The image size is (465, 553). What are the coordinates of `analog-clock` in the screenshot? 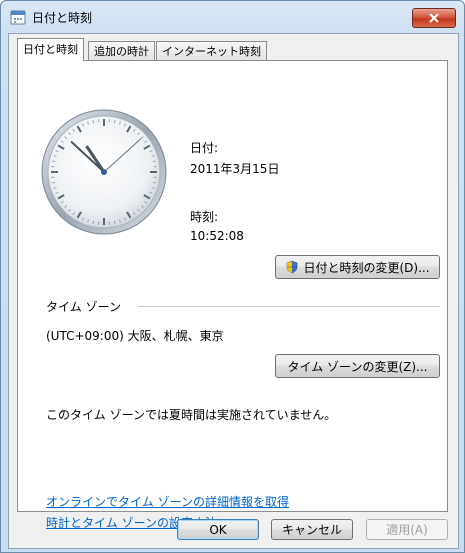 It's located at (104, 172).